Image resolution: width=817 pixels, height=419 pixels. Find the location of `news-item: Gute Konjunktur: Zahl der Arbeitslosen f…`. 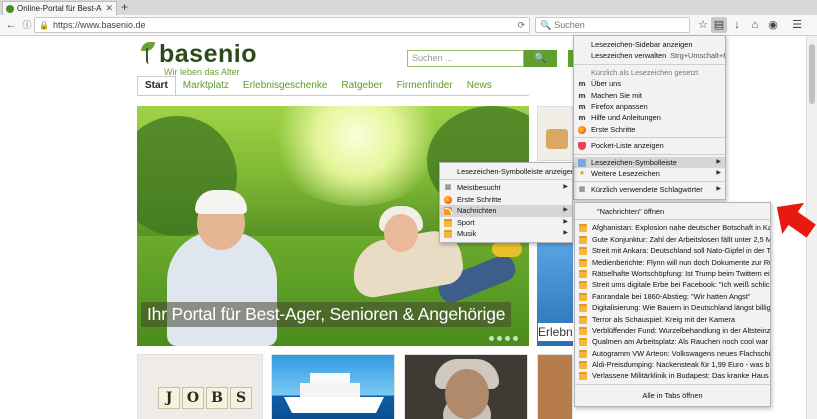

news-item: Gute Konjunktur: Zahl der Arbeitslosen f… is located at coordinates (672, 239).